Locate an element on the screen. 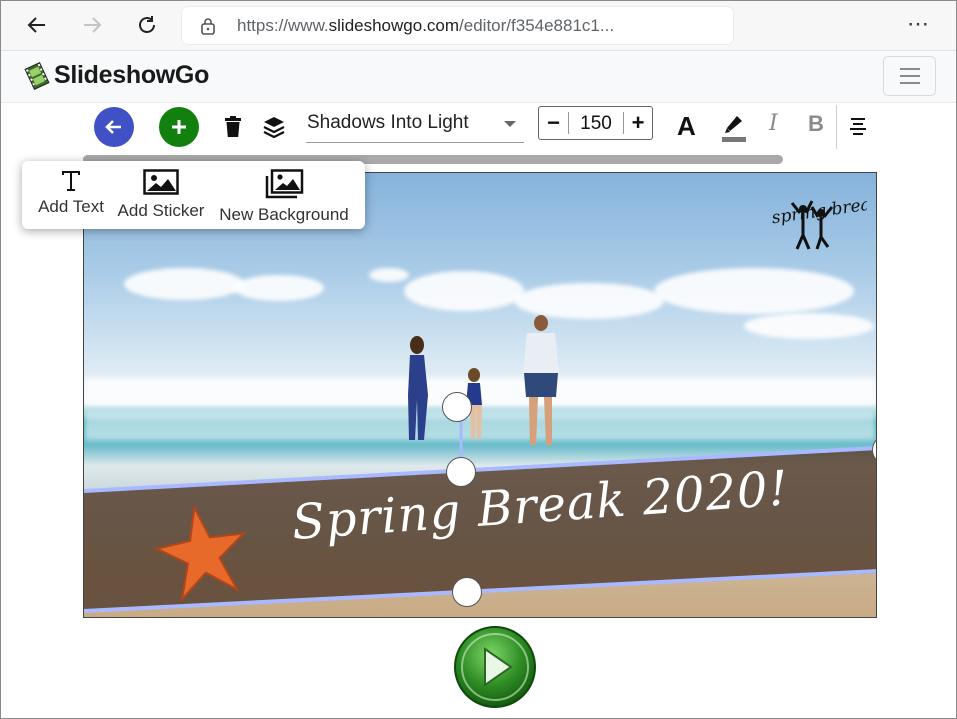 This screenshot has height=719, width=957. add-button is located at coordinates (179, 127).